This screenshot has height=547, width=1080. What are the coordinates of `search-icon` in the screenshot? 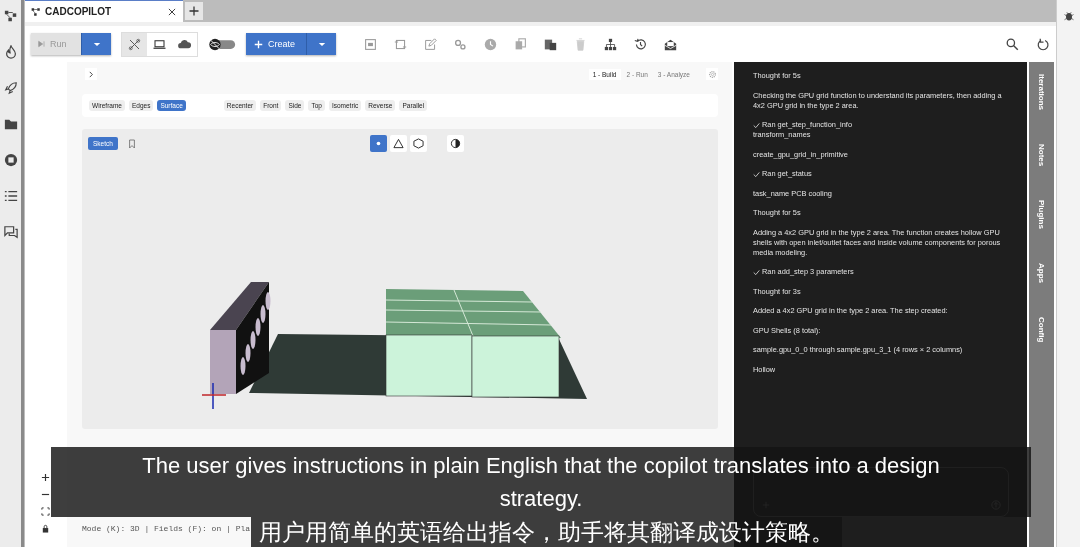 It's located at (1012, 44).